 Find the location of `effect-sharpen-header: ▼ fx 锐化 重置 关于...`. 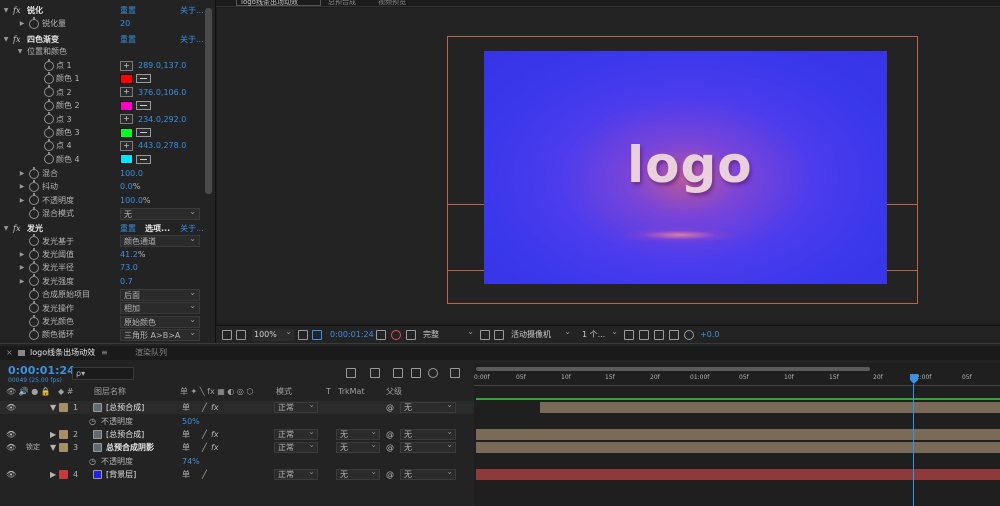

effect-sharpen-header: ▼ fx 锐化 重置 关于... is located at coordinates (102, 10).